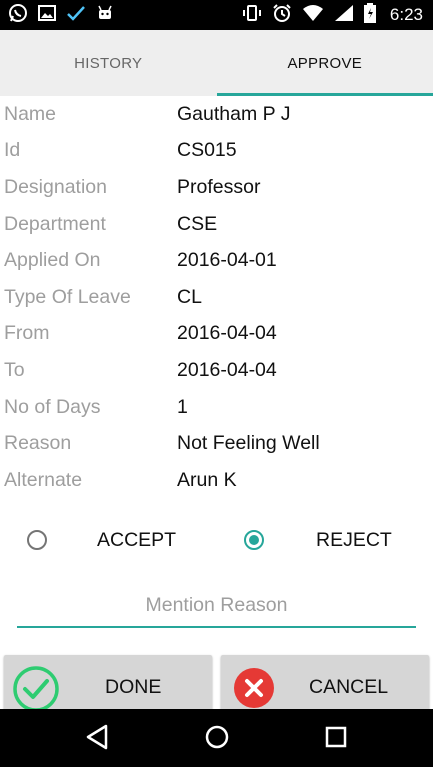  Describe the element at coordinates (189, 296) in the screenshot. I see `detail-value: CL` at that location.